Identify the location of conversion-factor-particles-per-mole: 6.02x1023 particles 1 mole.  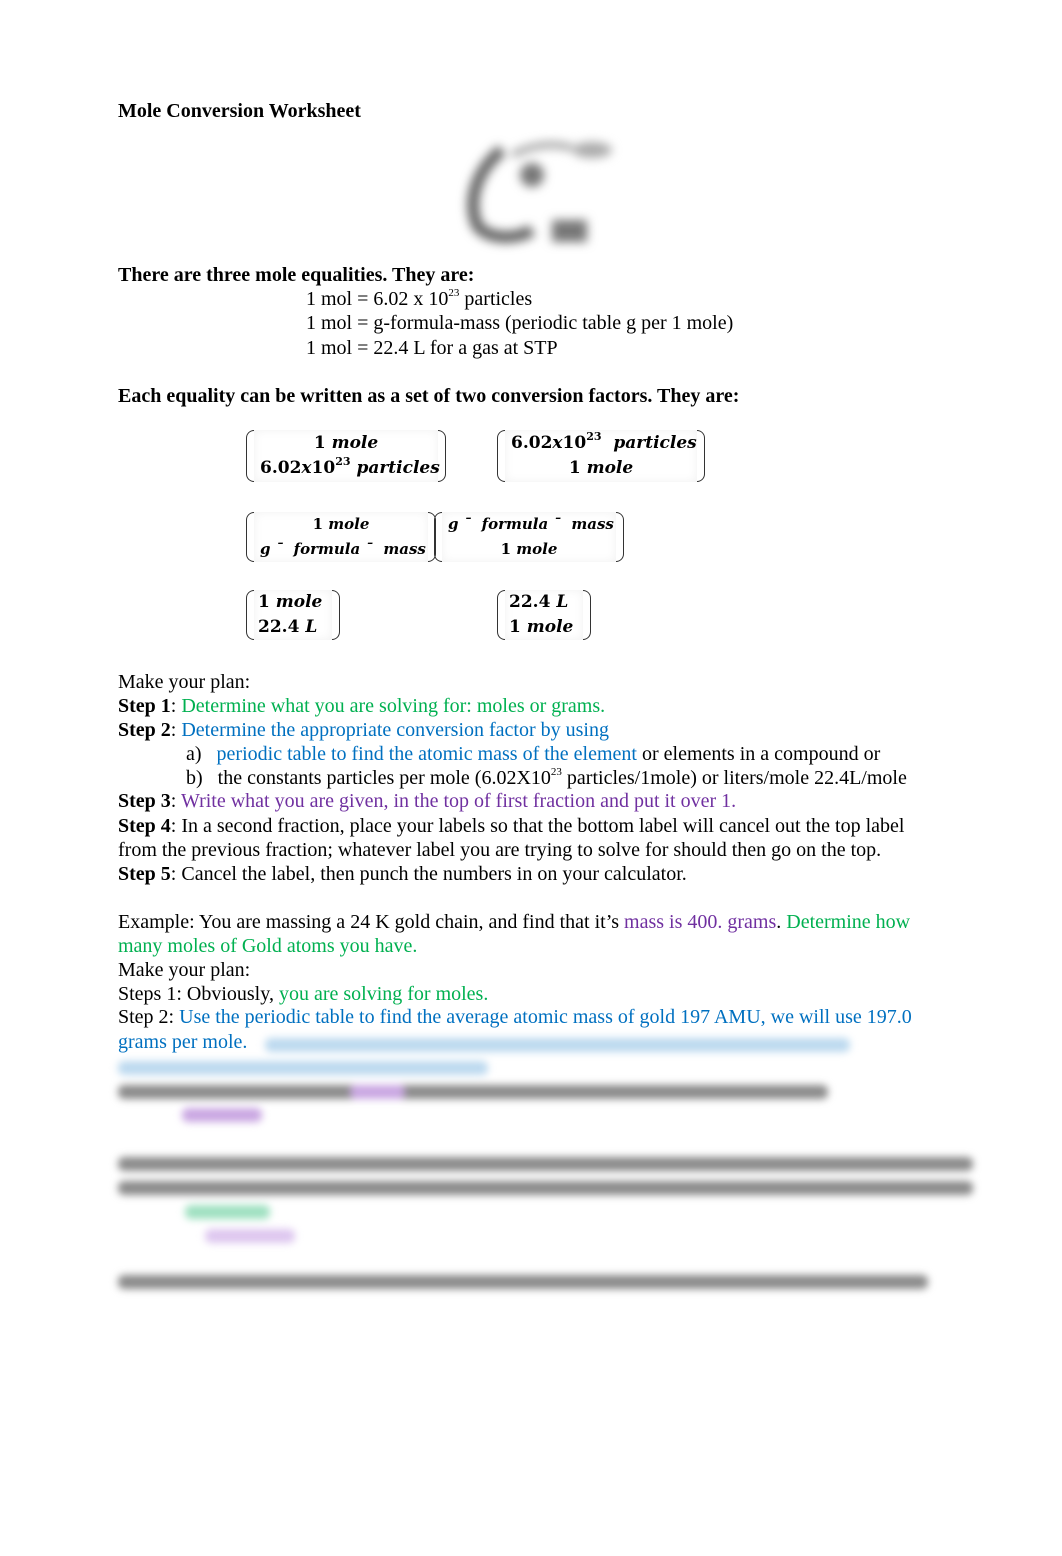
(601, 456).